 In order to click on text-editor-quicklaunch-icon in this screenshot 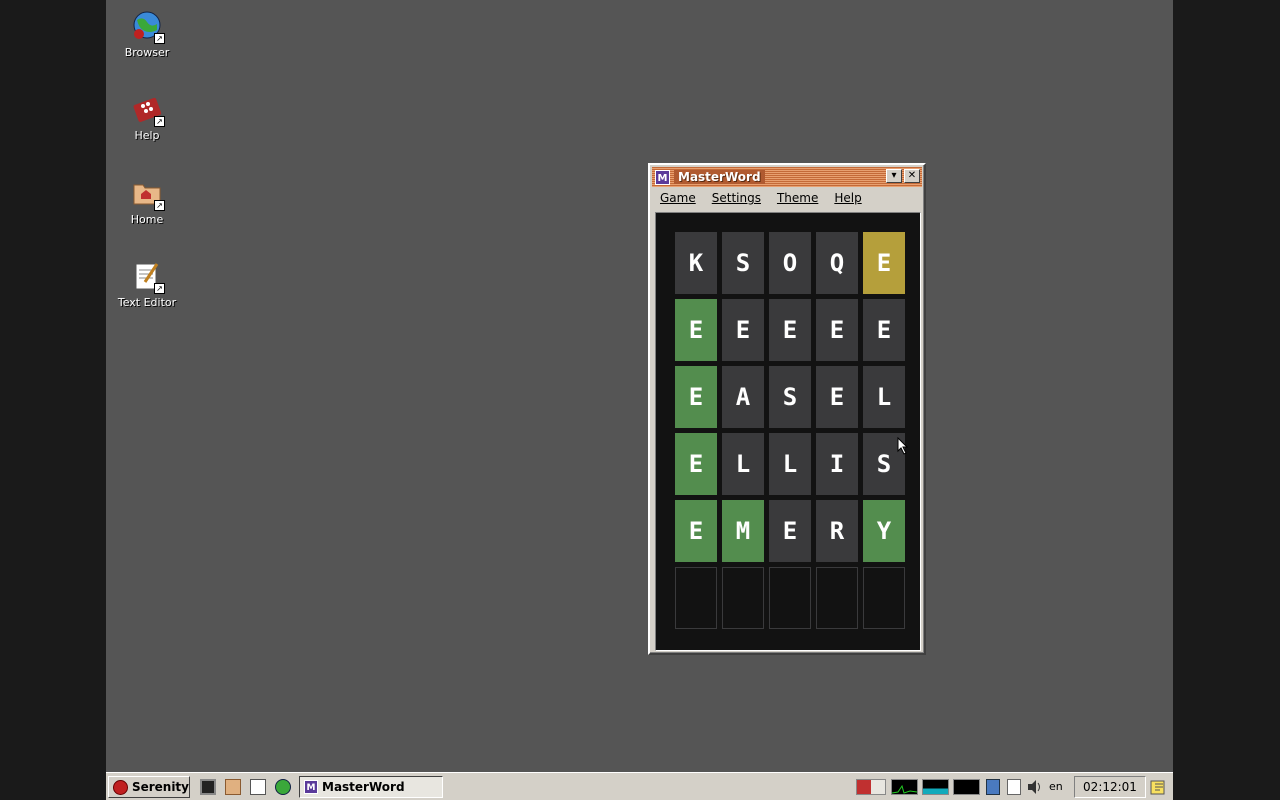, I will do `click(258, 787)`.